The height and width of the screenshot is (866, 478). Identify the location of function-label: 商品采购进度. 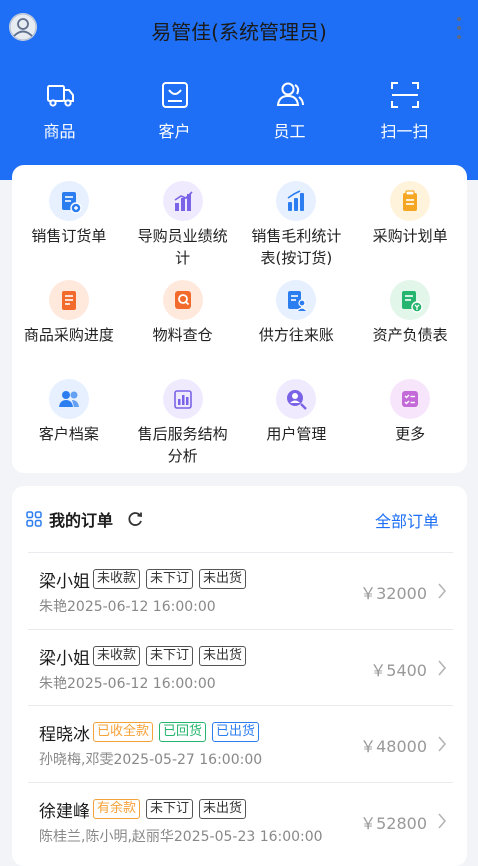
(68, 335).